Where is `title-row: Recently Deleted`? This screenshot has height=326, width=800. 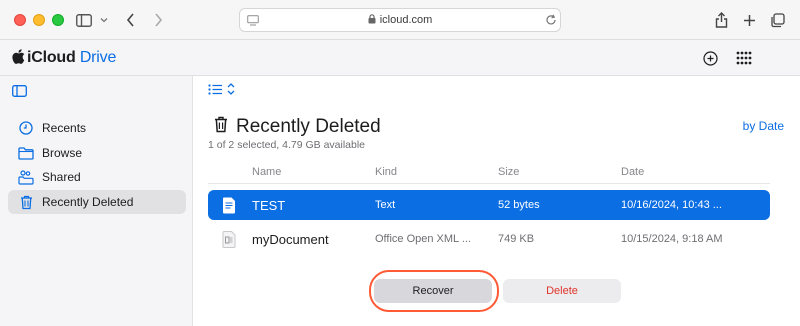
title-row: Recently Deleted is located at coordinates (297, 127).